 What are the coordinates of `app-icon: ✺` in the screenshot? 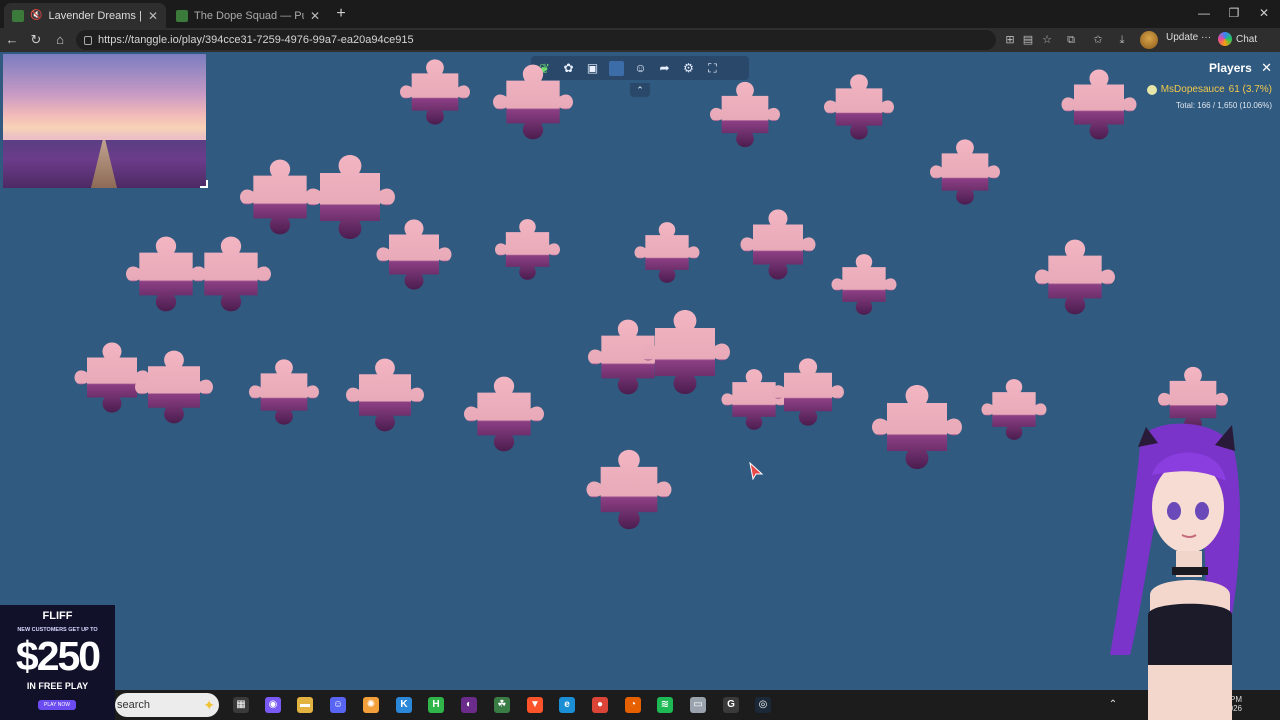 It's located at (371, 705).